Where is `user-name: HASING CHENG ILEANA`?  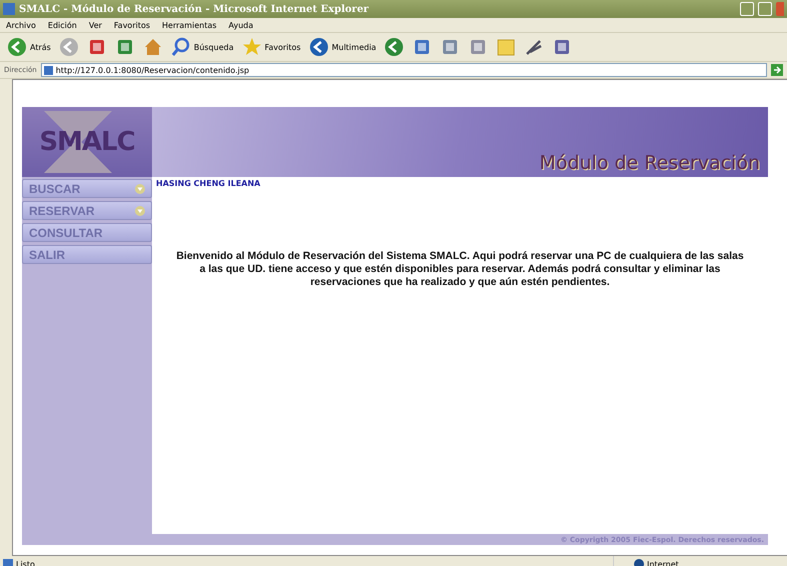 user-name: HASING CHENG ILEANA is located at coordinates (209, 183).